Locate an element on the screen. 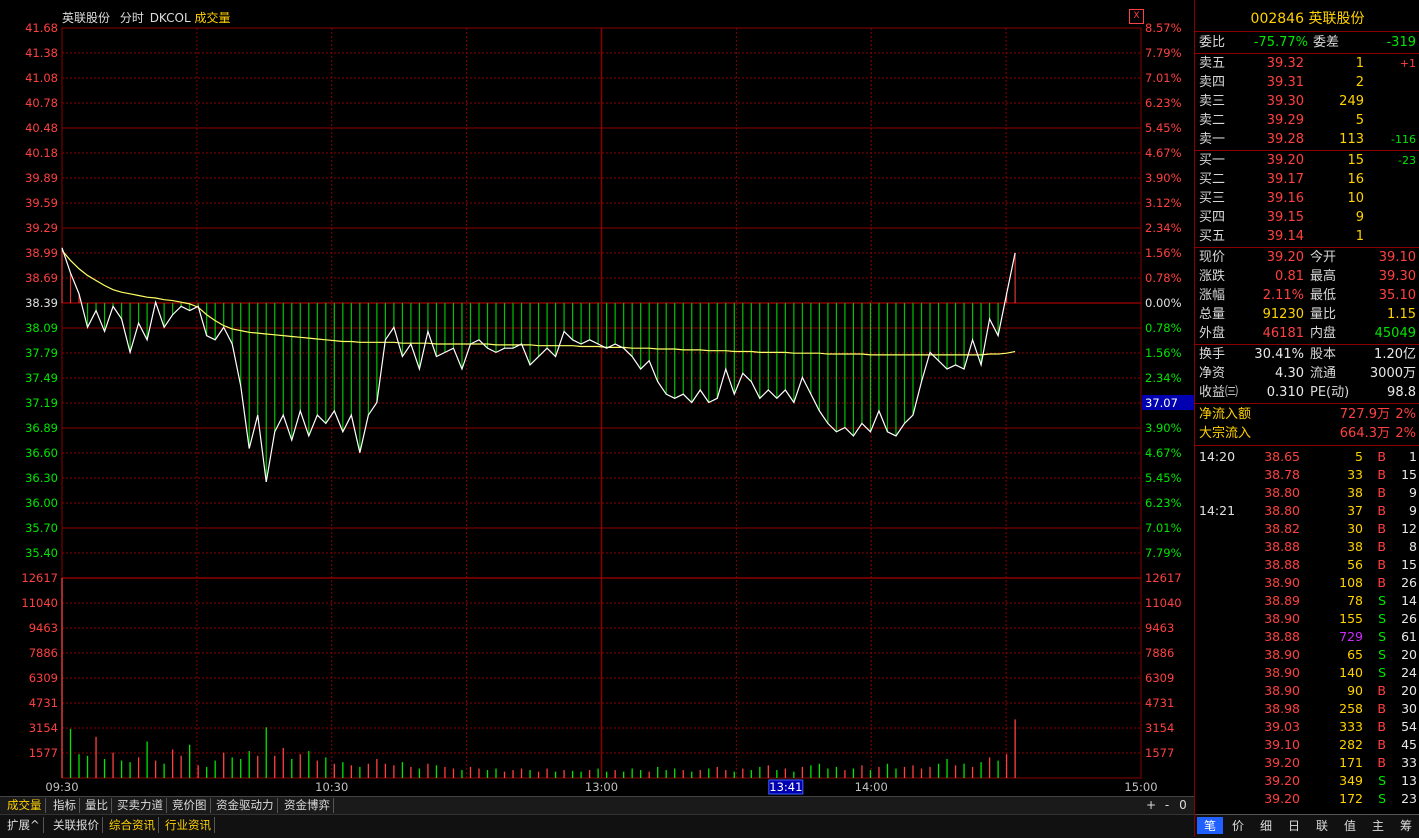 The width and height of the screenshot is (1419, 838). close-icon: X is located at coordinates (1136, 16).